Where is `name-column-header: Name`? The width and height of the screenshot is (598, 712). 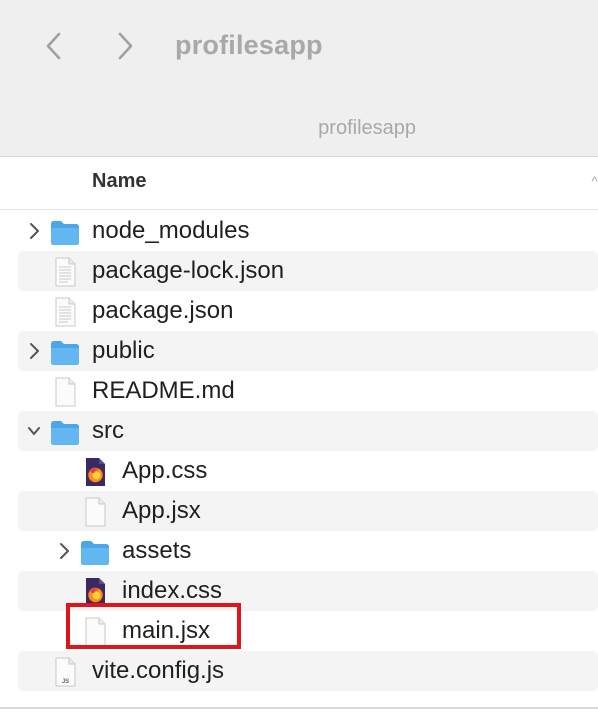 name-column-header: Name is located at coordinates (119, 181).